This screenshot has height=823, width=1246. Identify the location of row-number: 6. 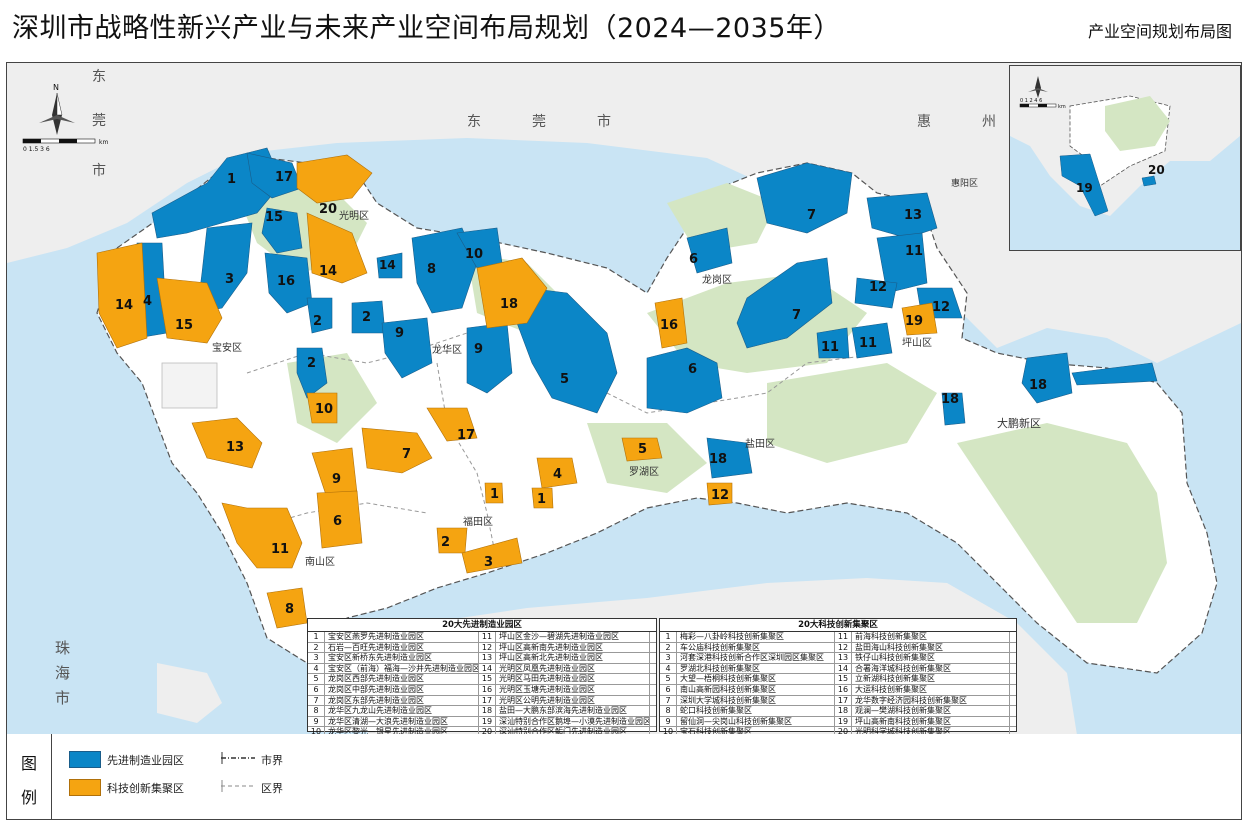
(668, 689).